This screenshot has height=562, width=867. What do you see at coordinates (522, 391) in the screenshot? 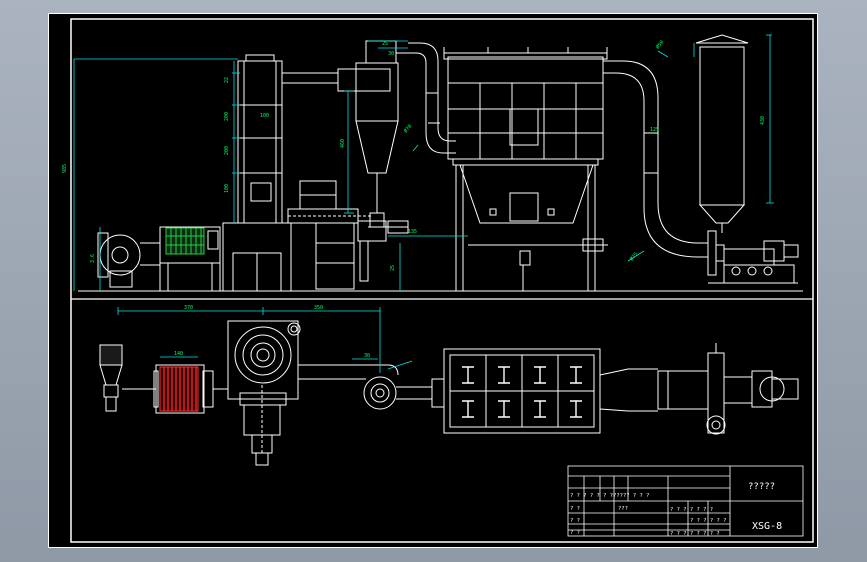
I see `bag-filter-plan` at bounding box center [522, 391].